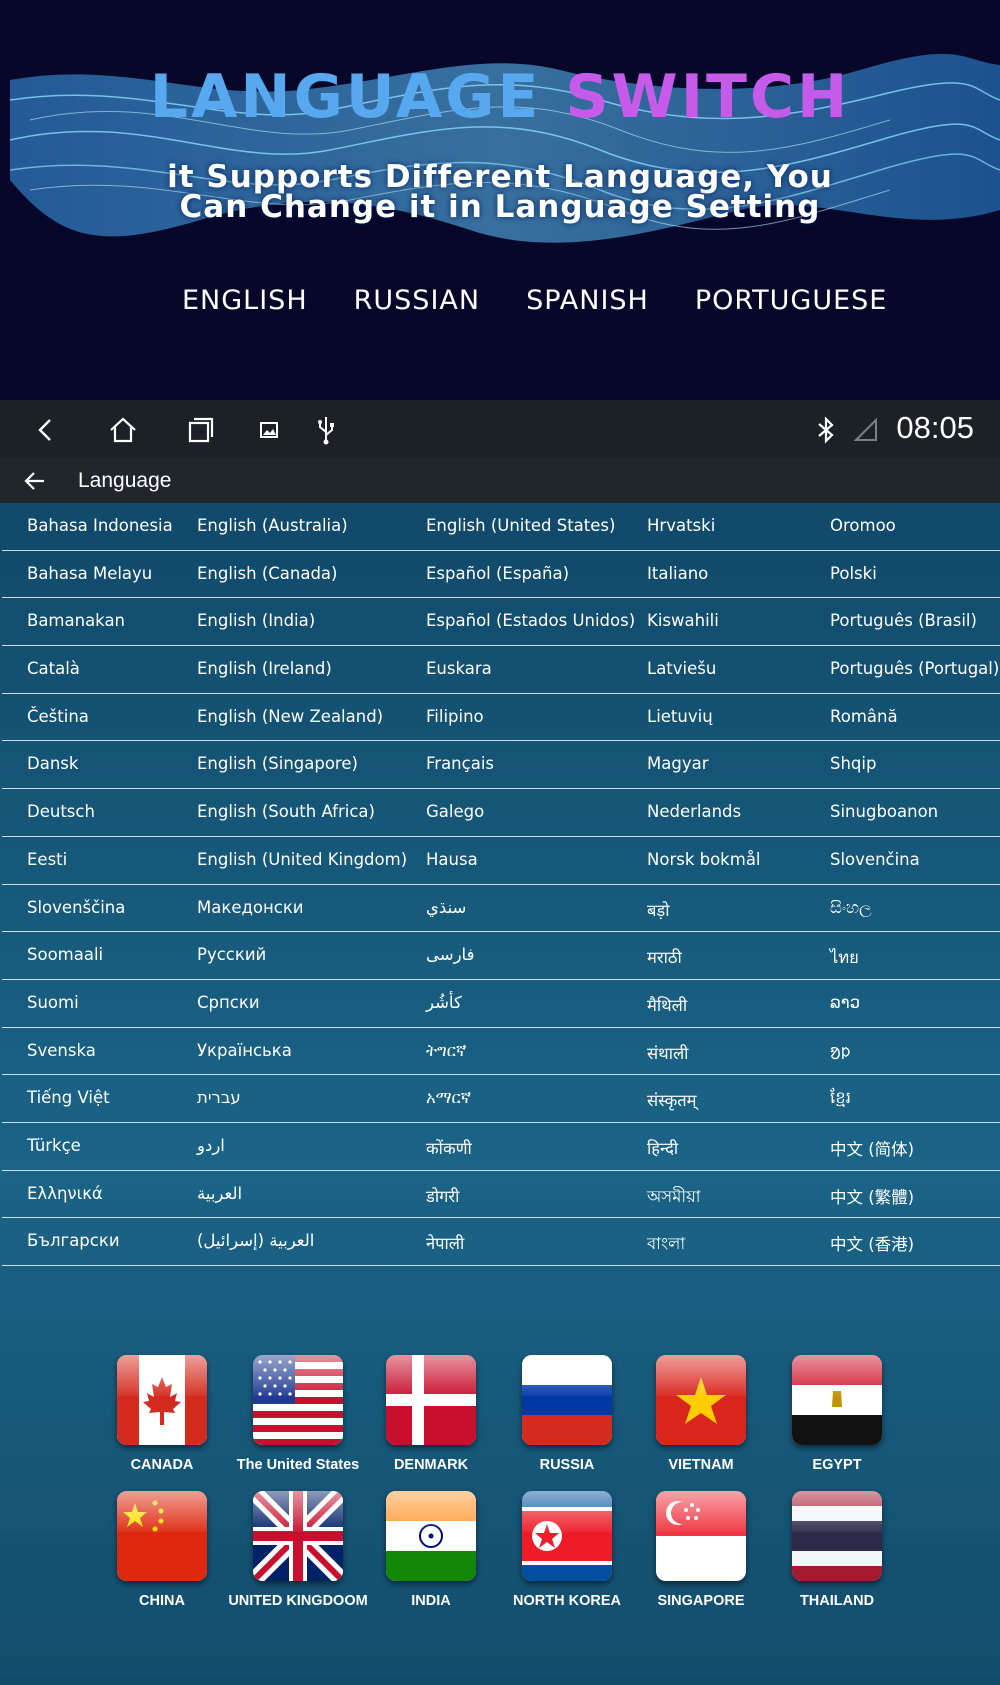  Describe the element at coordinates (267, 573) in the screenshot. I see `language-option: English (Canada)` at that location.